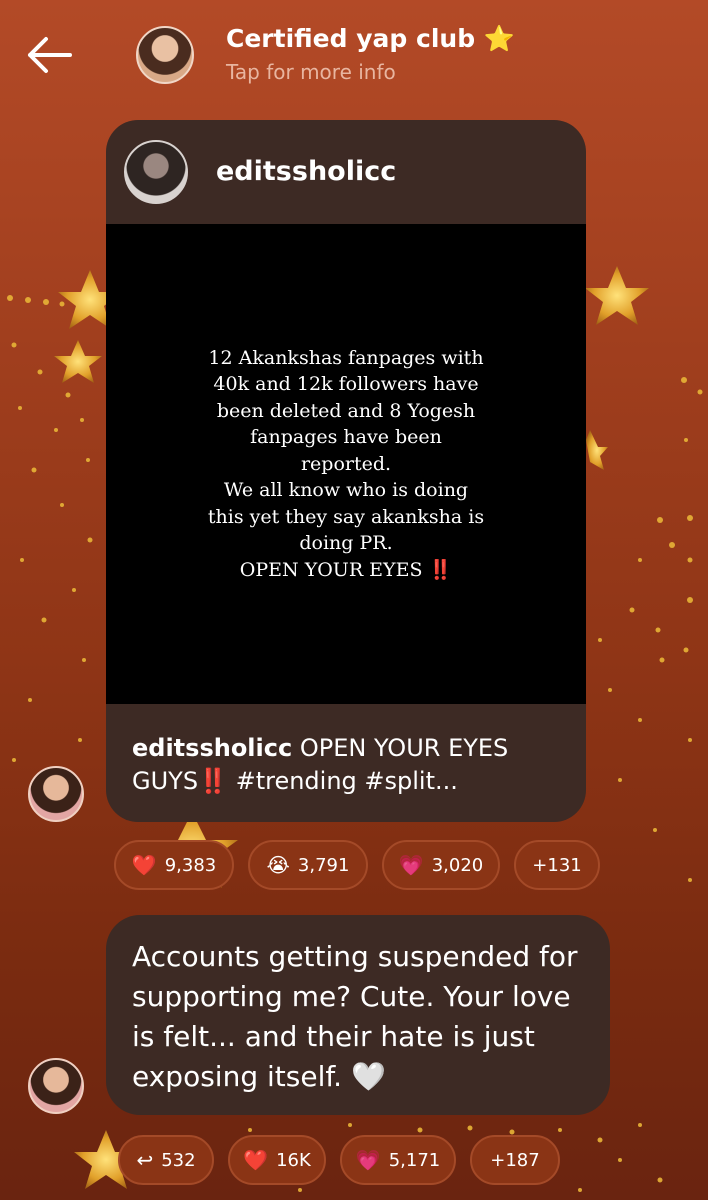 This screenshot has height=1200, width=708. Describe the element at coordinates (165, 55) in the screenshot. I see `group-avatar` at that location.